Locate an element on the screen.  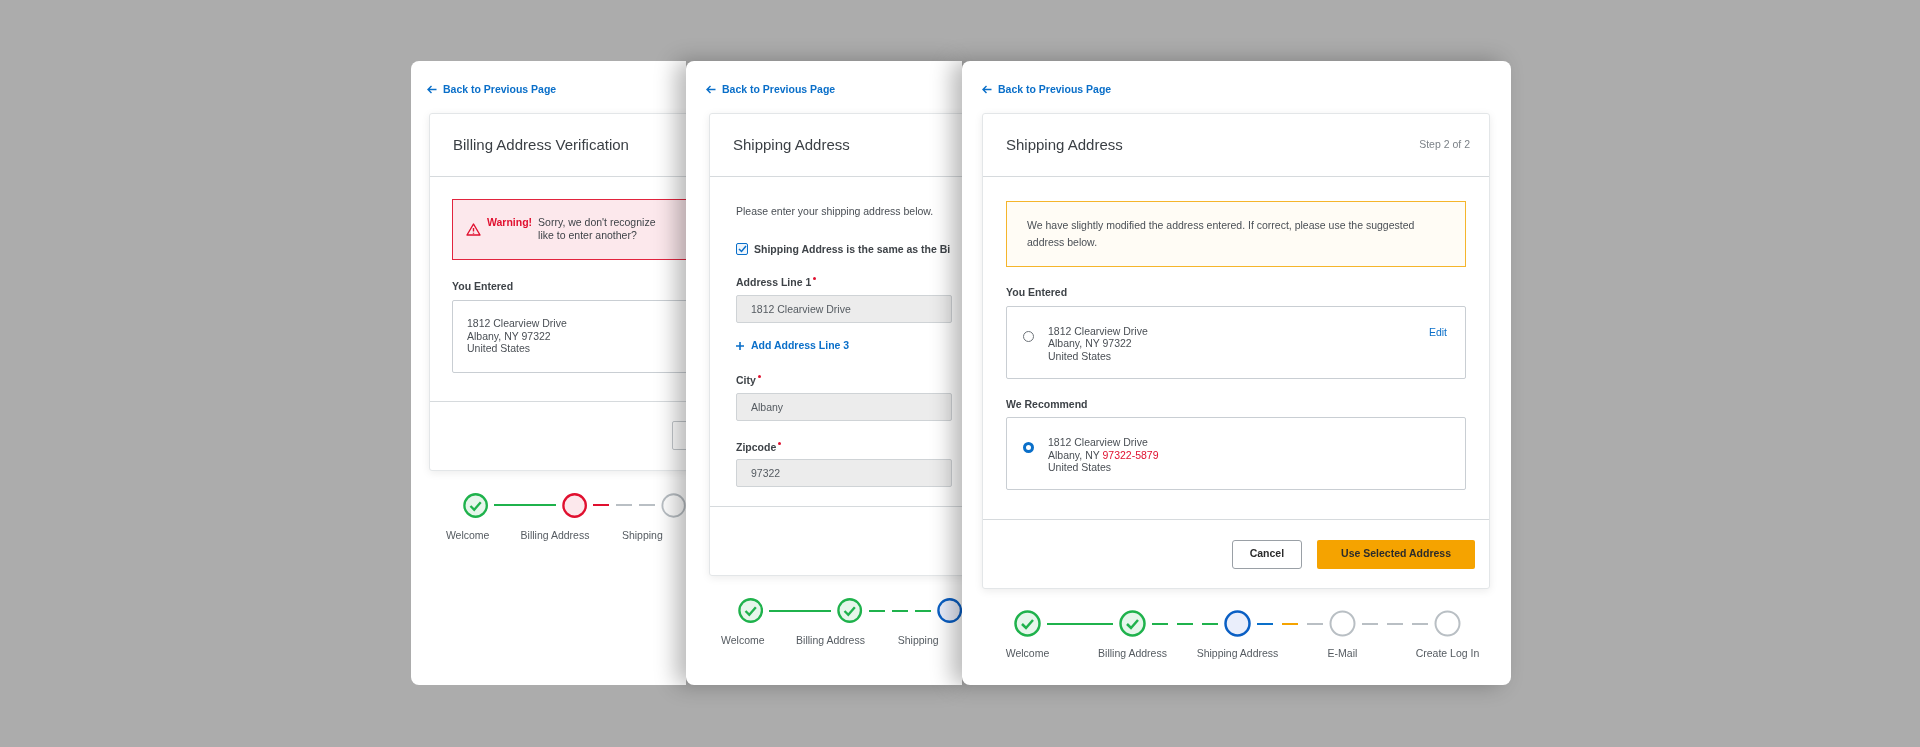
text-field: 1812 Clearview Drive is located at coordinates (844, 309).